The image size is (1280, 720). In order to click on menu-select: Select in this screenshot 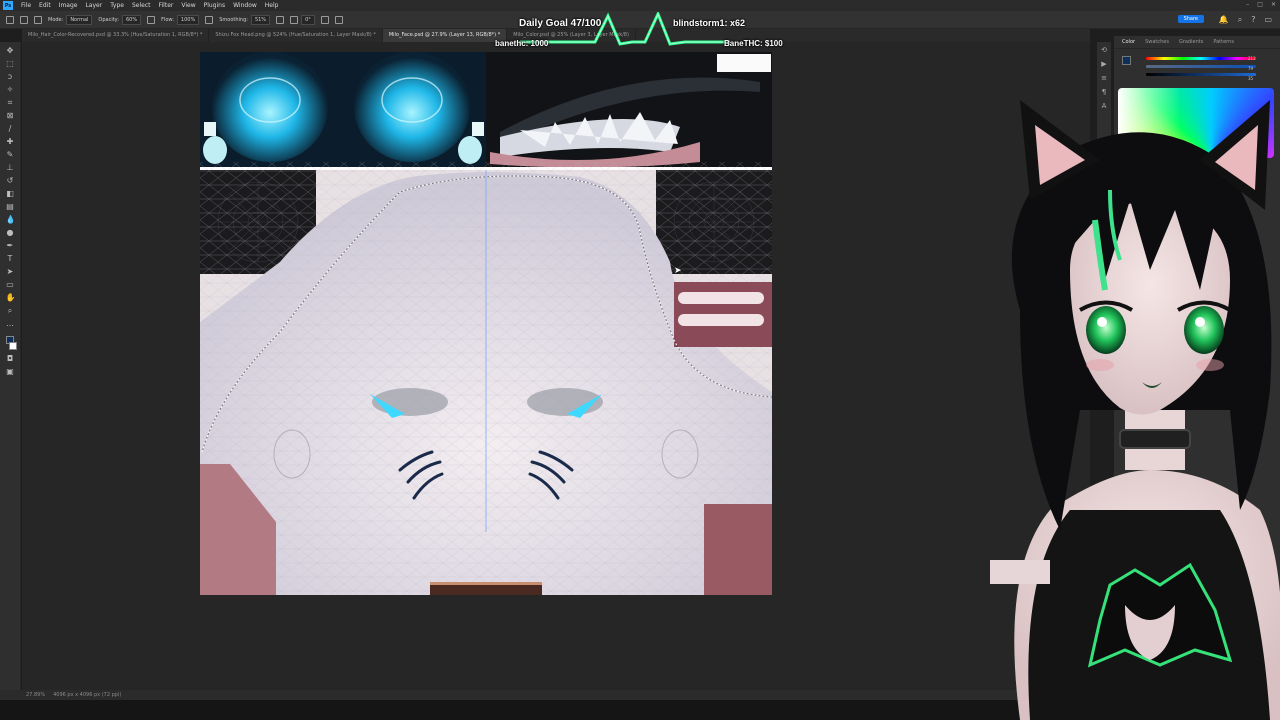, I will do `click(141, 5)`.